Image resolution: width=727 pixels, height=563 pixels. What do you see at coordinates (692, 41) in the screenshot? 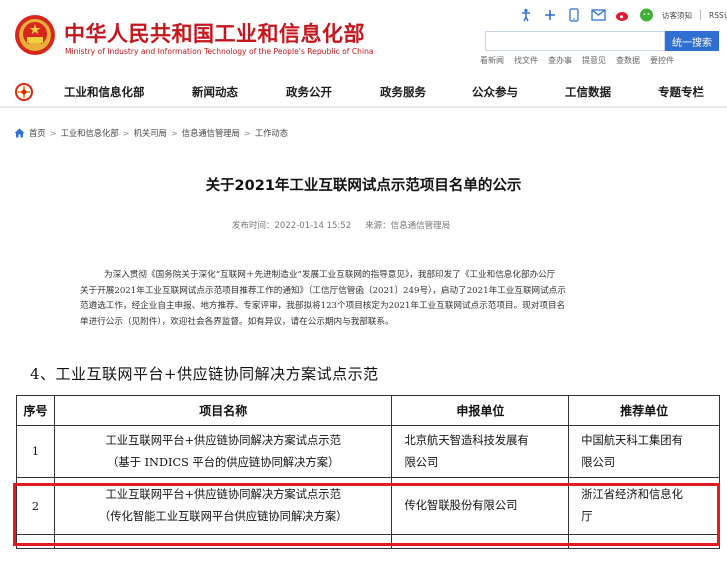
I see `search-button: 统一搜索` at bounding box center [692, 41].